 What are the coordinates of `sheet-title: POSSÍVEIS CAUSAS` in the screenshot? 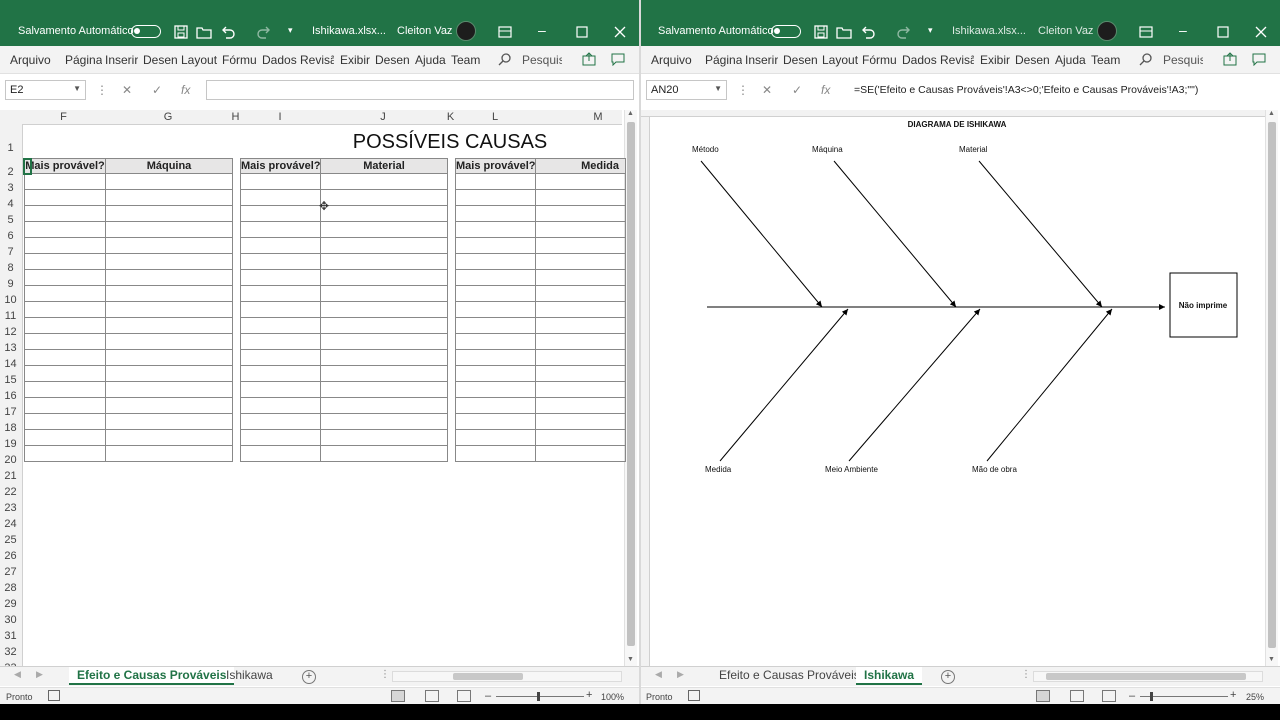 It's located at (450, 142).